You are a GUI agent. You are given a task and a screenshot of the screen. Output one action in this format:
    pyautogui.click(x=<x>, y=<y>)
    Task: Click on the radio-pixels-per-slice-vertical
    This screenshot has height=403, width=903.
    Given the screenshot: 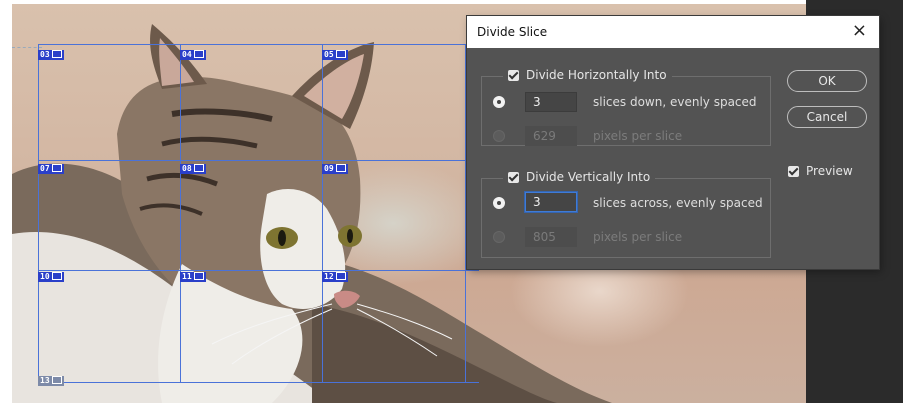 What is the action you would take?
    pyautogui.click(x=499, y=237)
    